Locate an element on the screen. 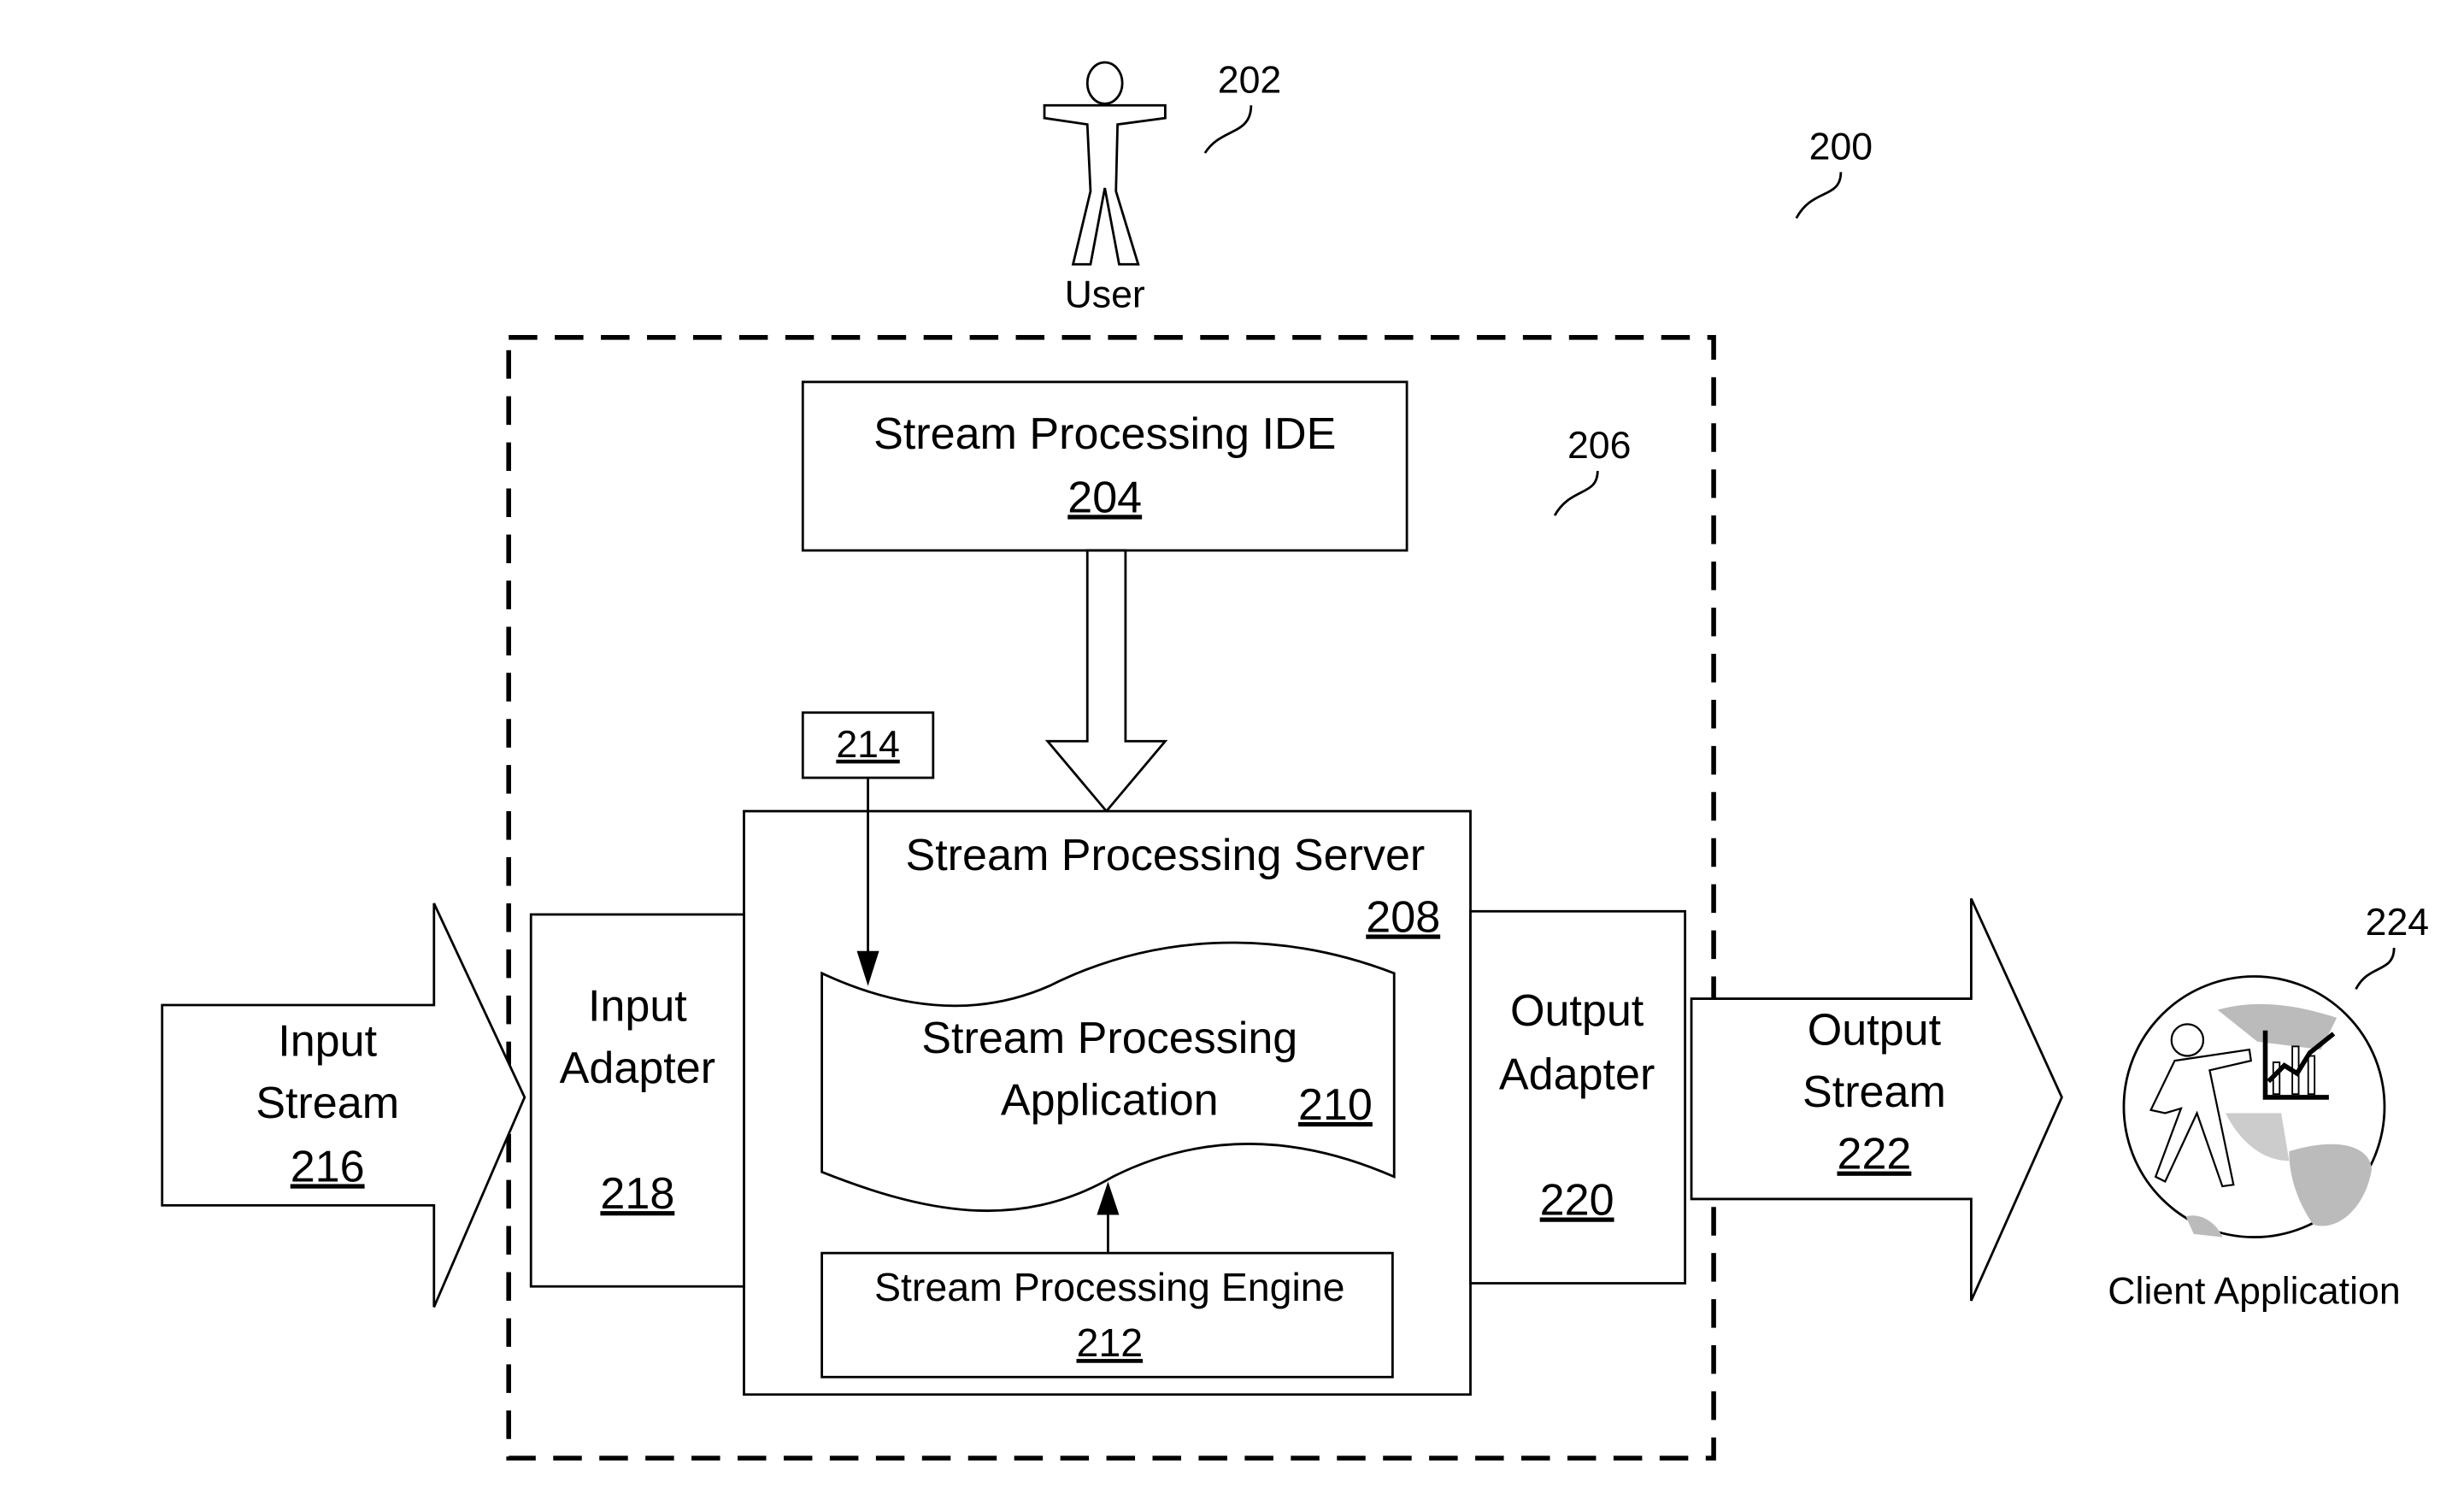 The height and width of the screenshot is (1511, 2464). config-ref: 214 is located at coordinates (867, 745).